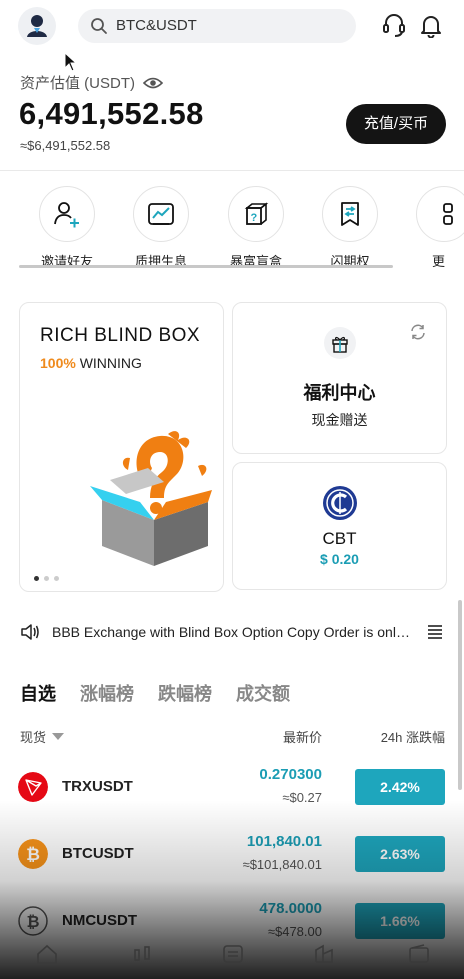  What do you see at coordinates (339, 526) in the screenshot?
I see `cbt-card: CBT $ 0.20` at bounding box center [339, 526].